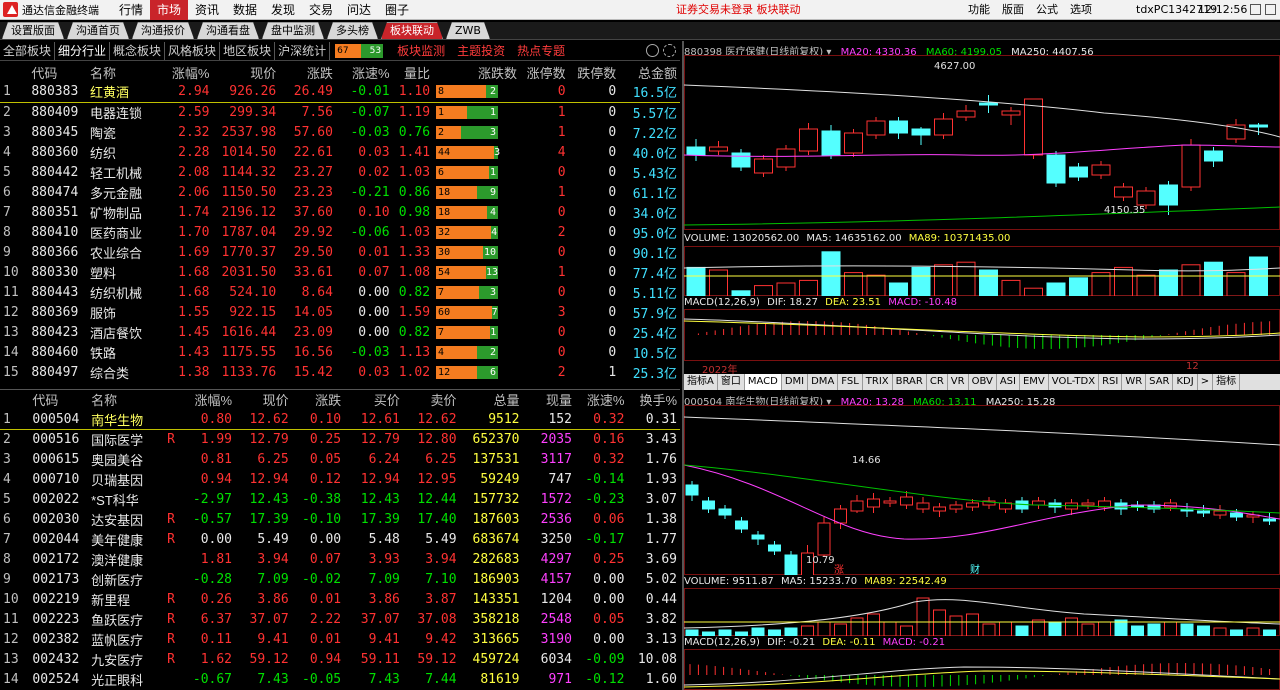 This screenshot has width=1280, height=690. What do you see at coordinates (431, 400) in the screenshot?
I see `stock-col-8: 卖价` at bounding box center [431, 400].